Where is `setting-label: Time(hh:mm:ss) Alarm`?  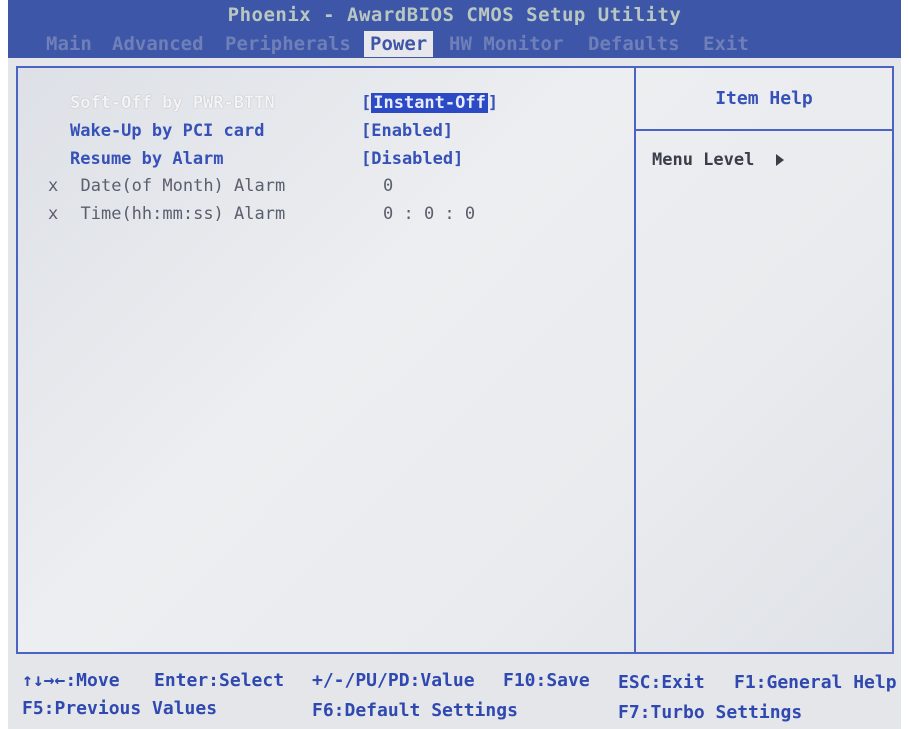
setting-label: Time(hh:mm:ss) Alarm is located at coordinates (183, 214).